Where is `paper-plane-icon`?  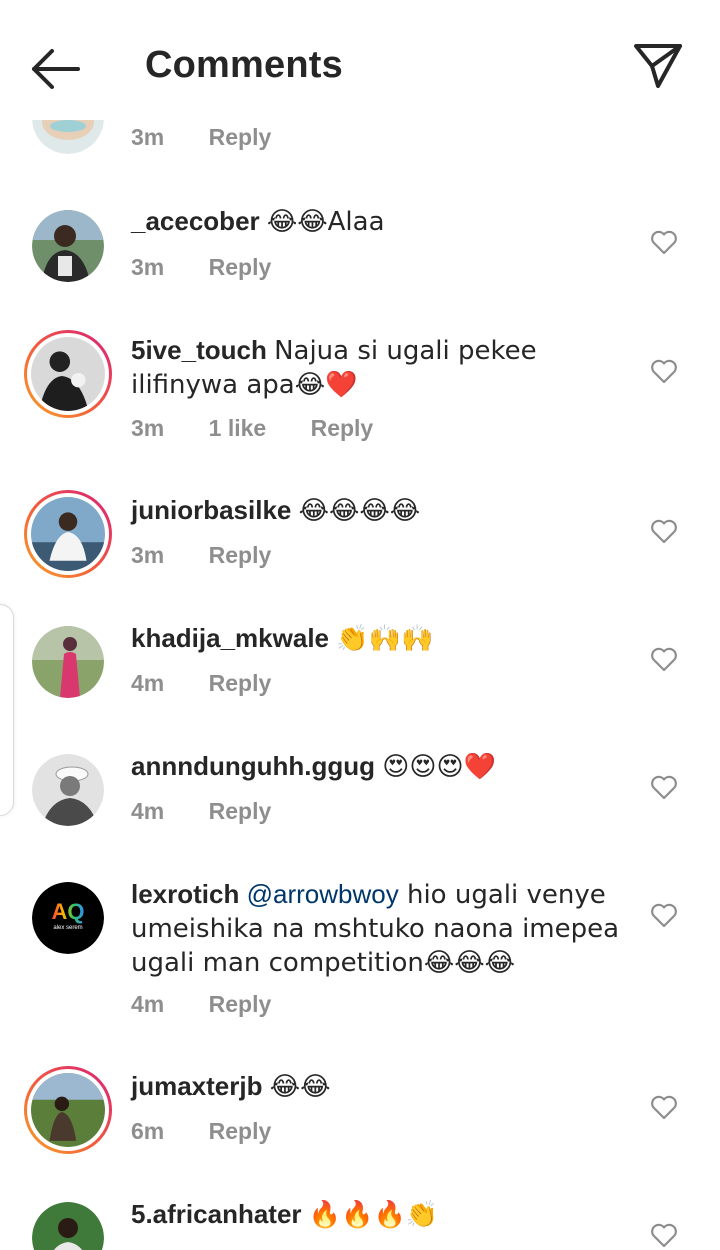 paper-plane-icon is located at coordinates (658, 66).